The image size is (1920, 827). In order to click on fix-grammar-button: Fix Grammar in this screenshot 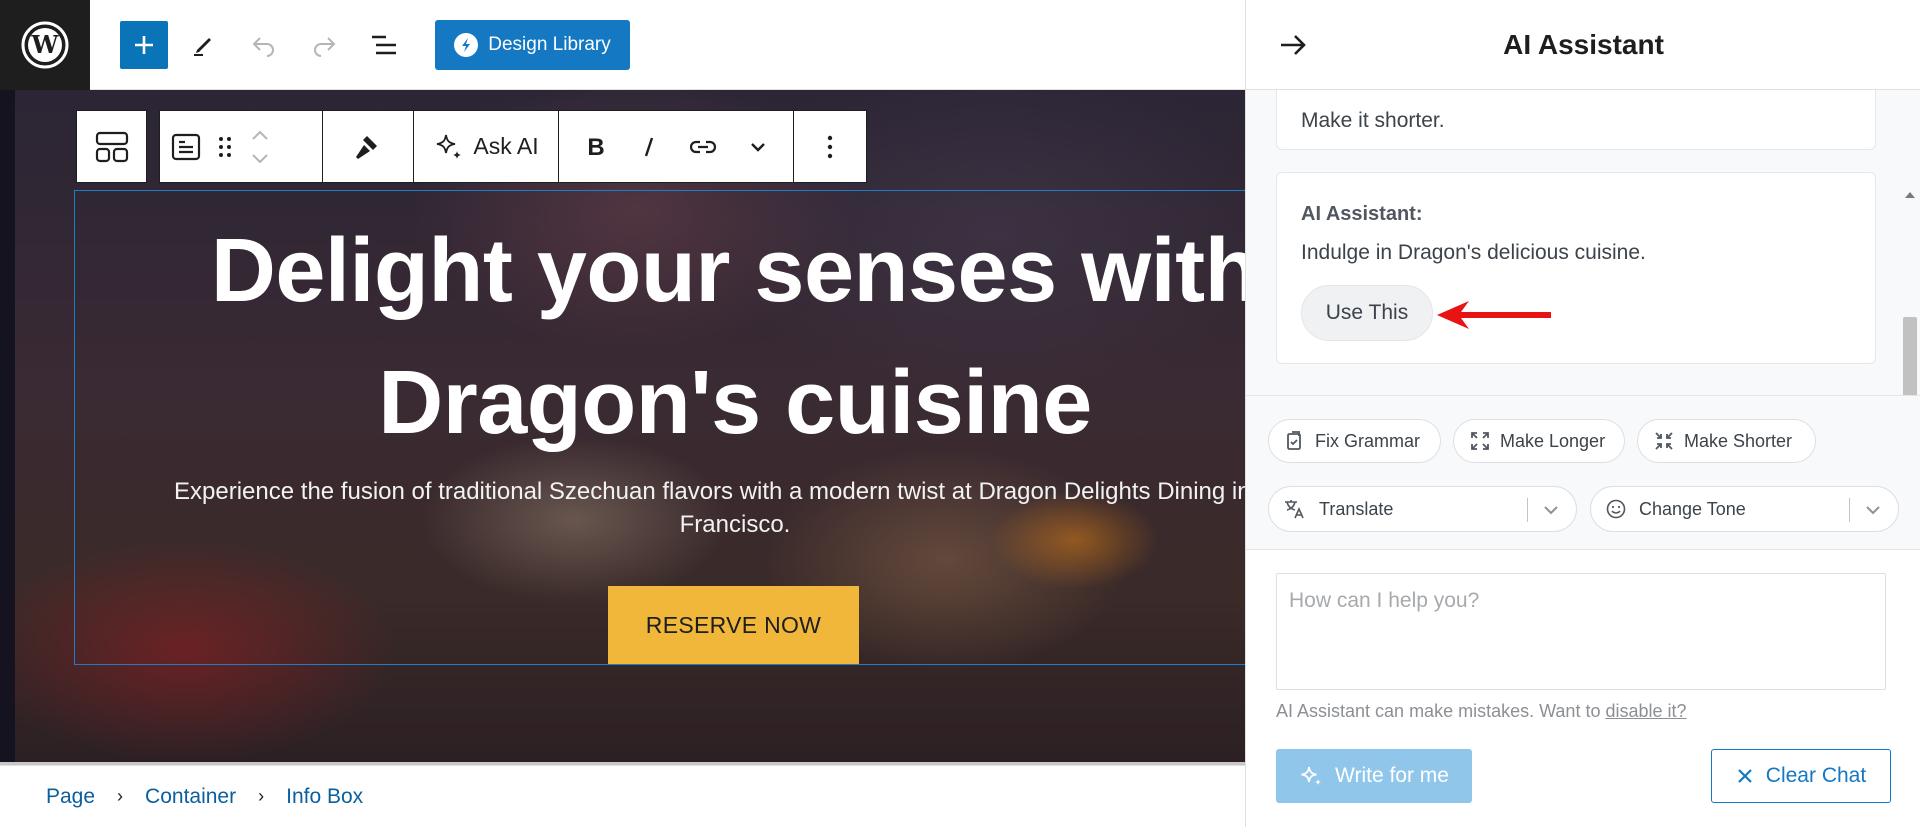, I will do `click(1354, 441)`.